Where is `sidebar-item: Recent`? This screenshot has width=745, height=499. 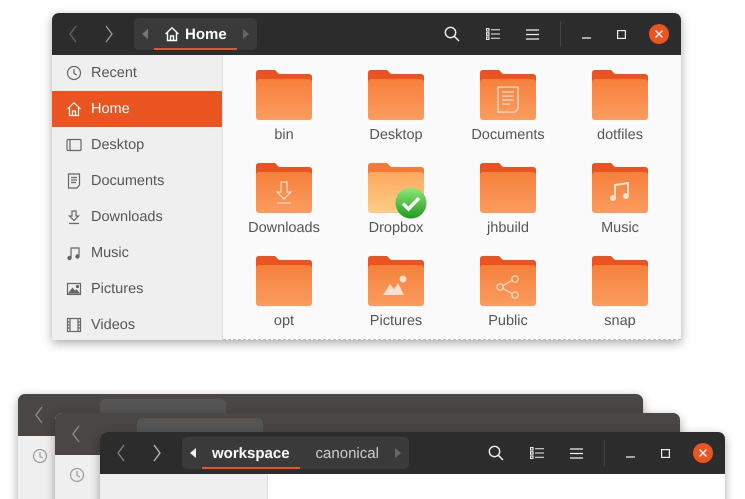 sidebar-item: Recent is located at coordinates (137, 73).